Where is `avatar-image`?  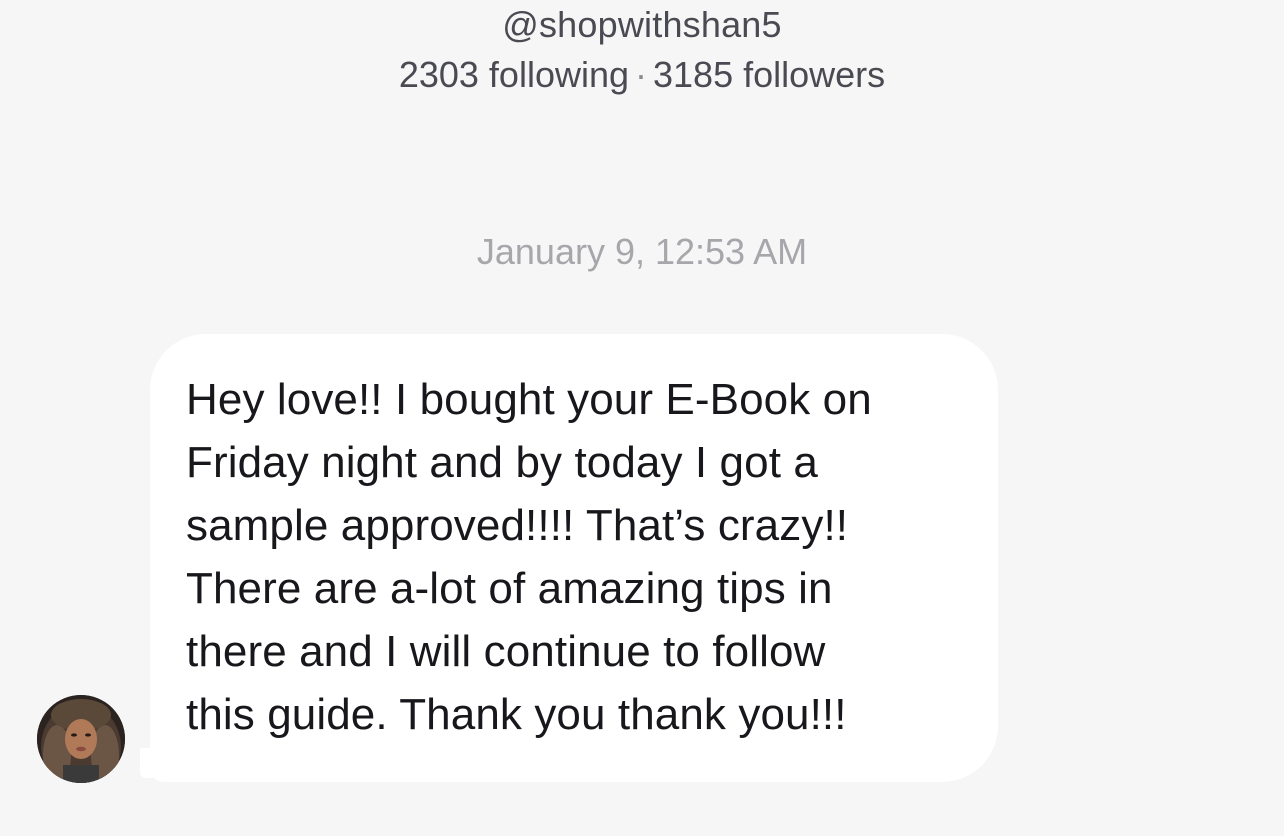
avatar-image is located at coordinates (81, 739).